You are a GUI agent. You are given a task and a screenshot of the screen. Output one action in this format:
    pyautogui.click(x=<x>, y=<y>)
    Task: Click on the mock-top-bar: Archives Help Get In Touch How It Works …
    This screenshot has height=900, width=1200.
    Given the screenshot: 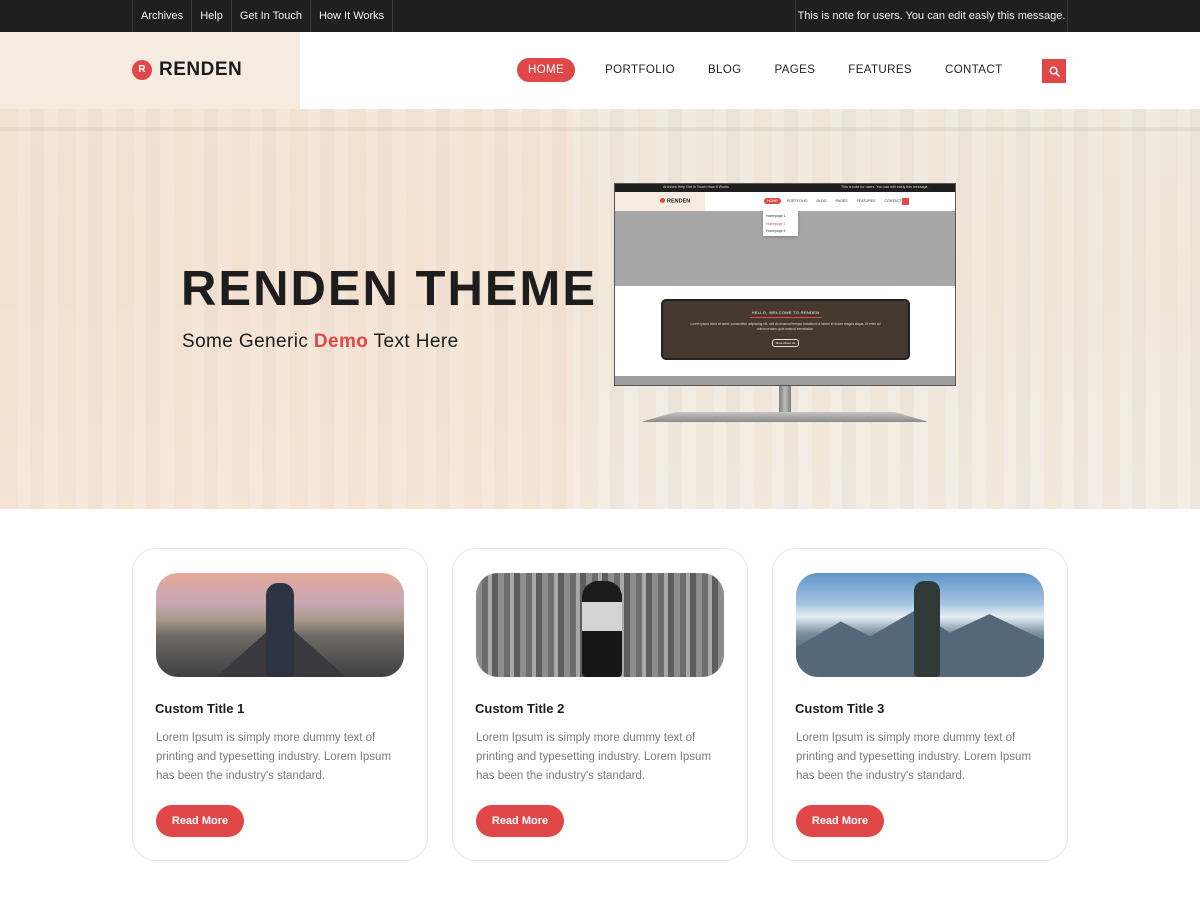 What is the action you would take?
    pyautogui.click(x=785, y=188)
    